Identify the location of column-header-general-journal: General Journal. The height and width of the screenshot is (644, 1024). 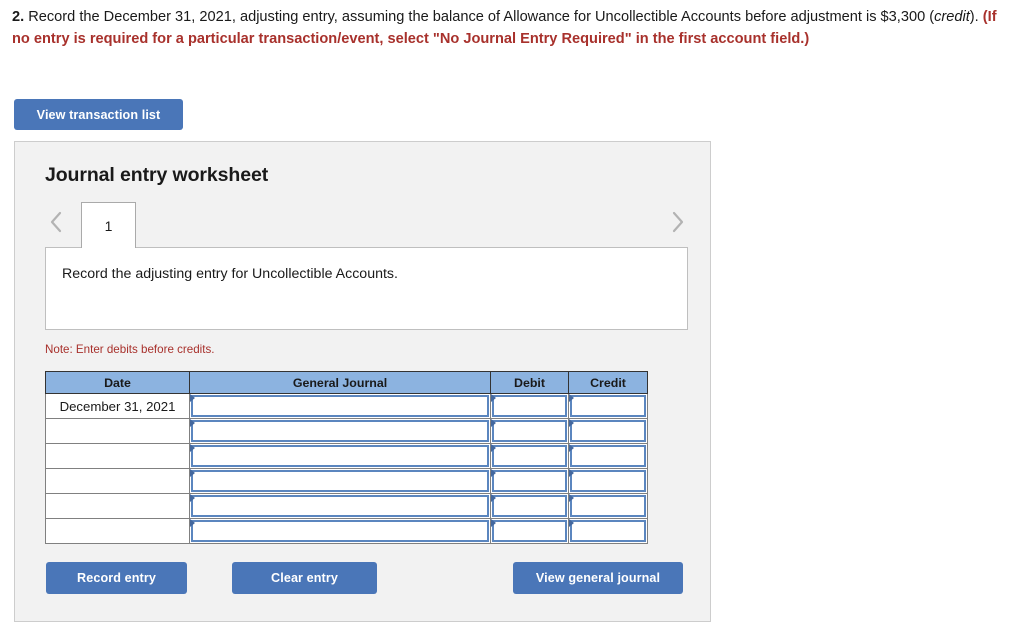
(340, 382).